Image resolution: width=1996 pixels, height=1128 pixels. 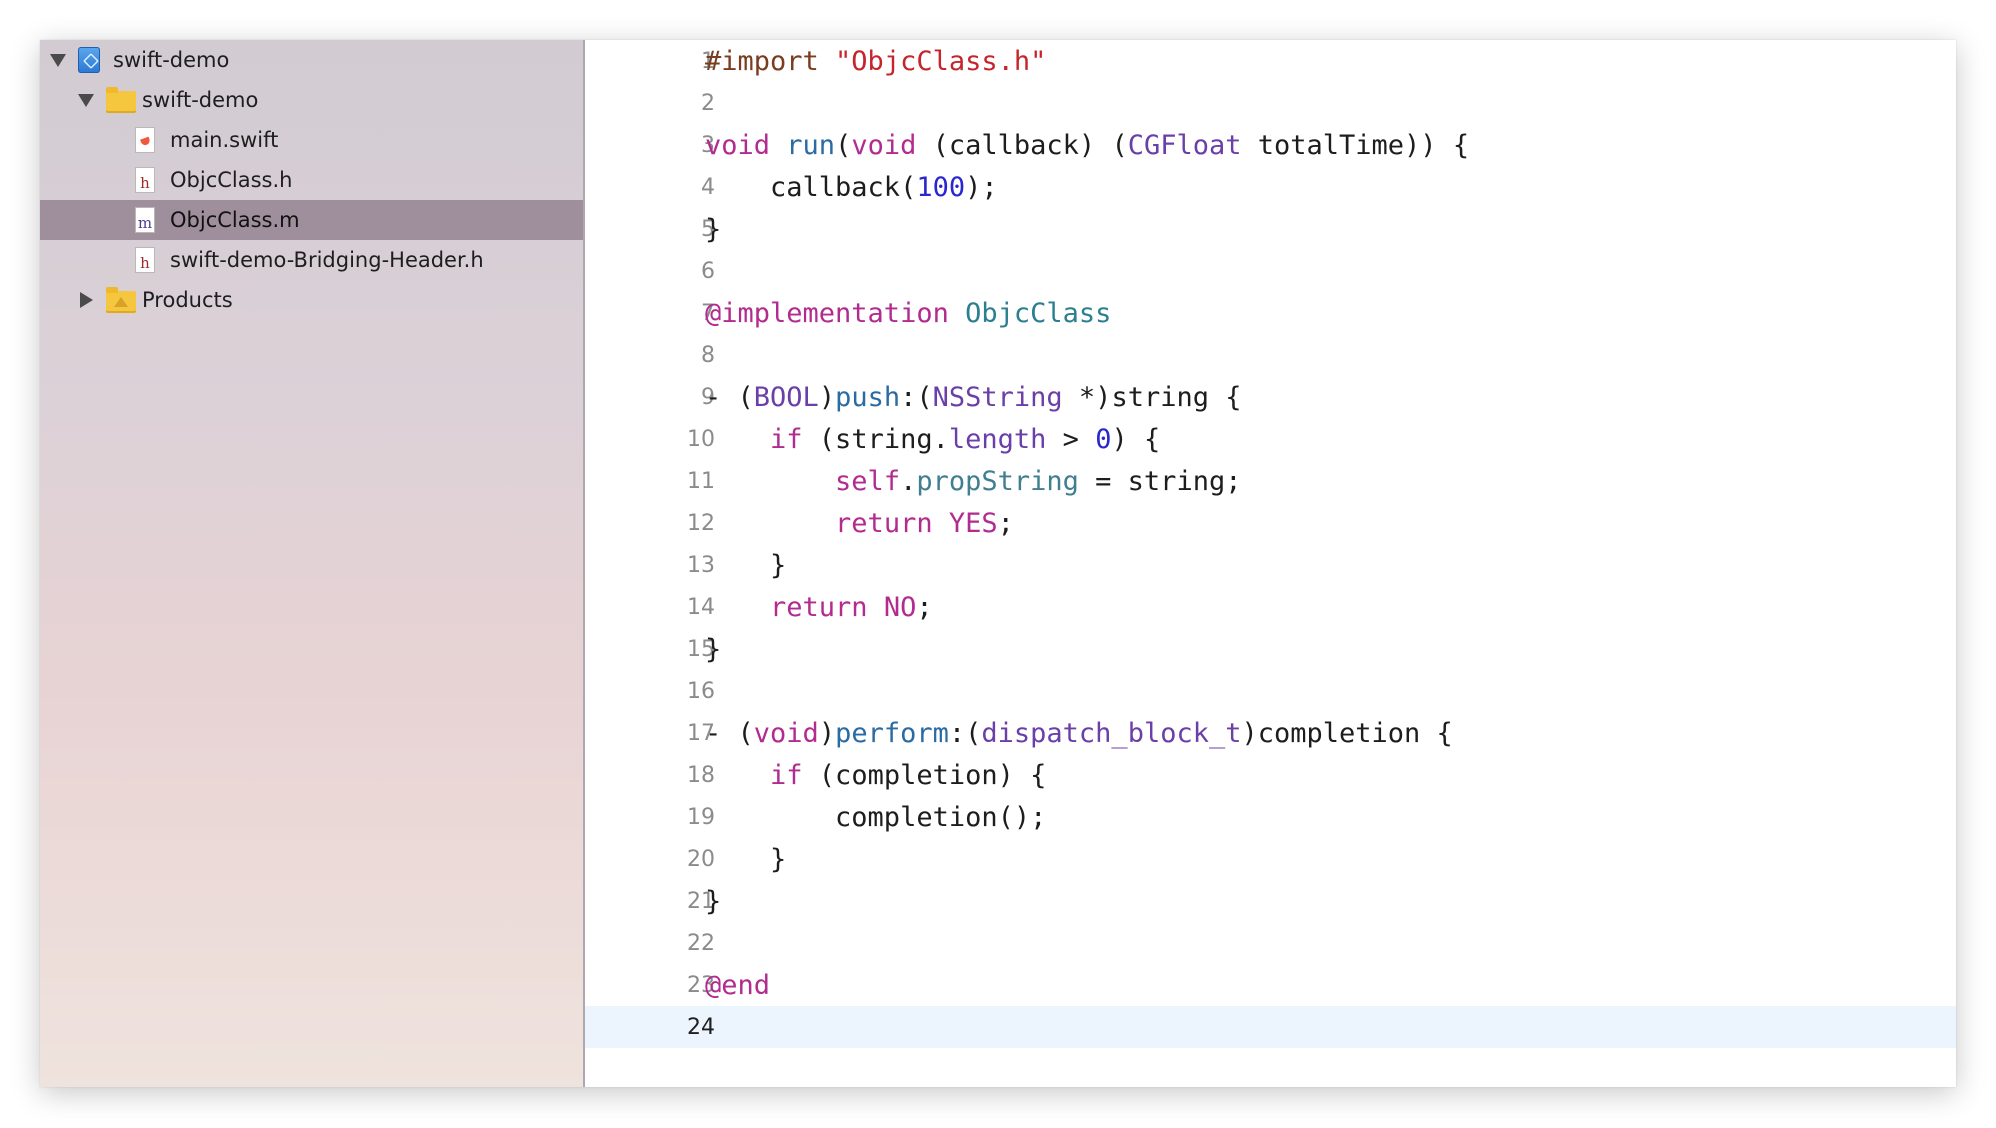 I want to click on triangle-down-icon, so click(x=58, y=60).